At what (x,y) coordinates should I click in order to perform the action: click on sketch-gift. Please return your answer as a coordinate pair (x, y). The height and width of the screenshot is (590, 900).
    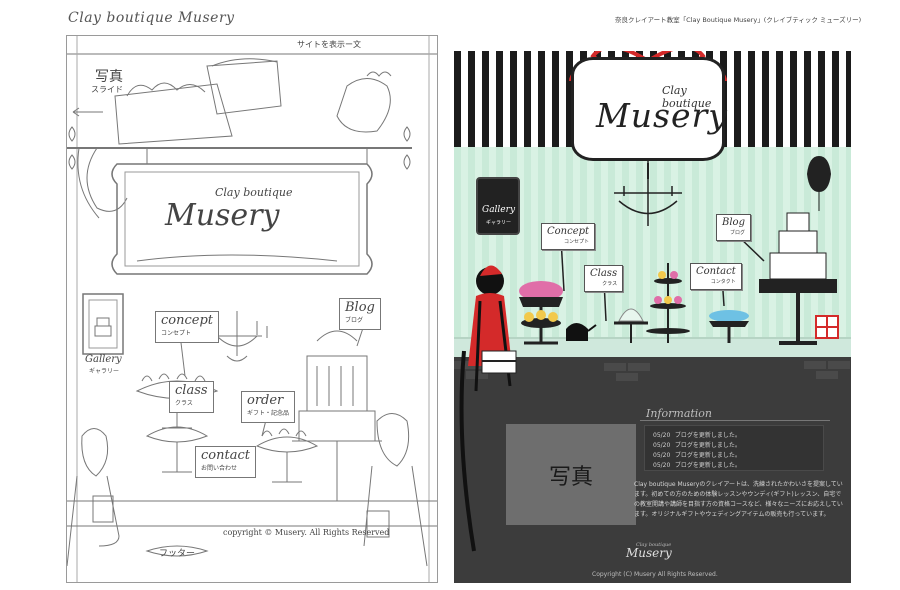
    Looking at the image, I should click on (363, 105).